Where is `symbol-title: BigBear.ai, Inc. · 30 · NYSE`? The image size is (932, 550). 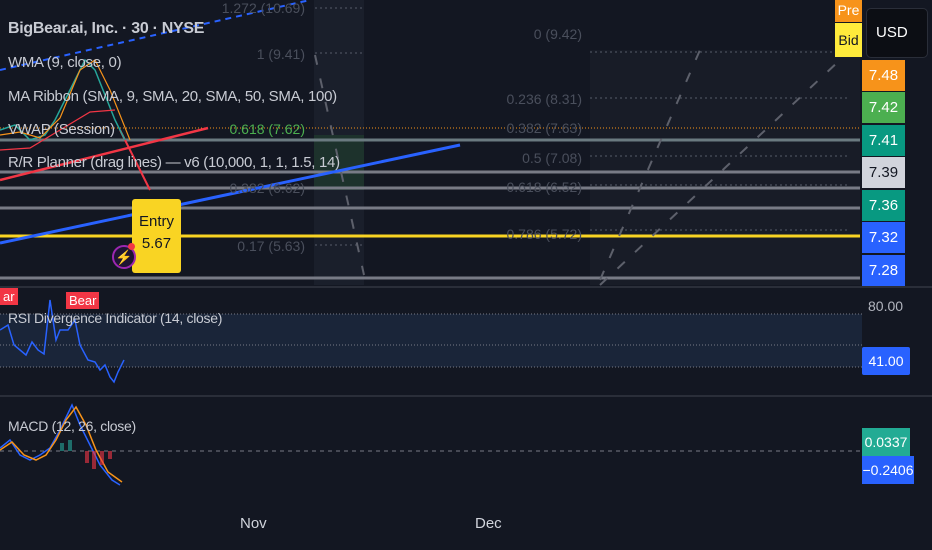
symbol-title: BigBear.ai, Inc. · 30 · NYSE is located at coordinates (106, 29).